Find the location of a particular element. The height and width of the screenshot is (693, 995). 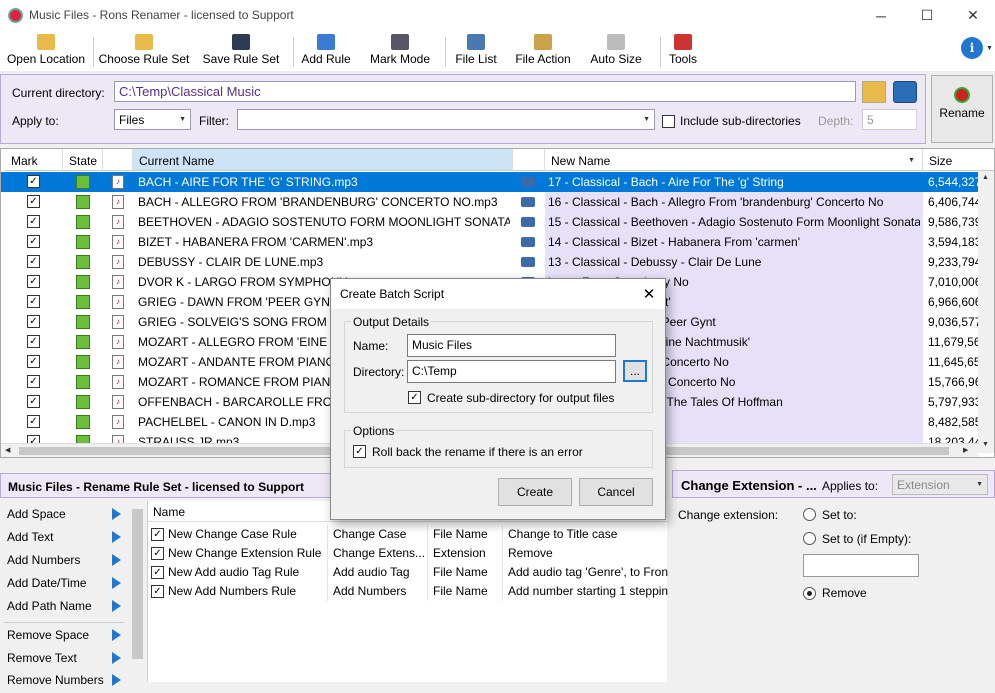

tools-button: Tools is located at coordinates (683, 51).